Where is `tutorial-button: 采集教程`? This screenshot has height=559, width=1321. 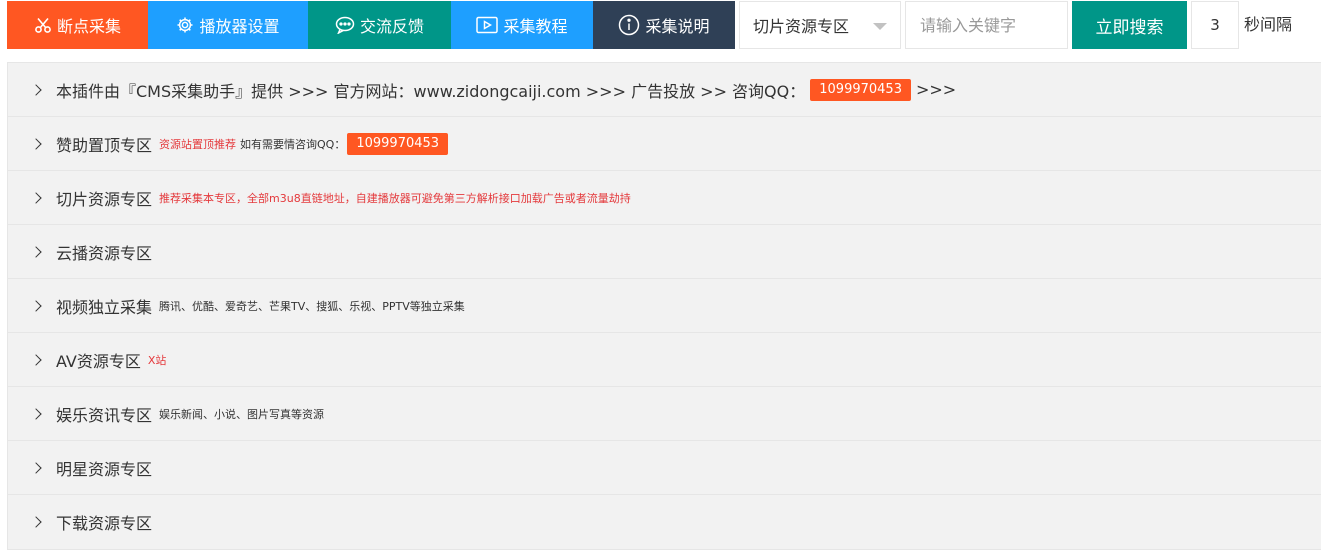 tutorial-button: 采集教程 is located at coordinates (522, 25).